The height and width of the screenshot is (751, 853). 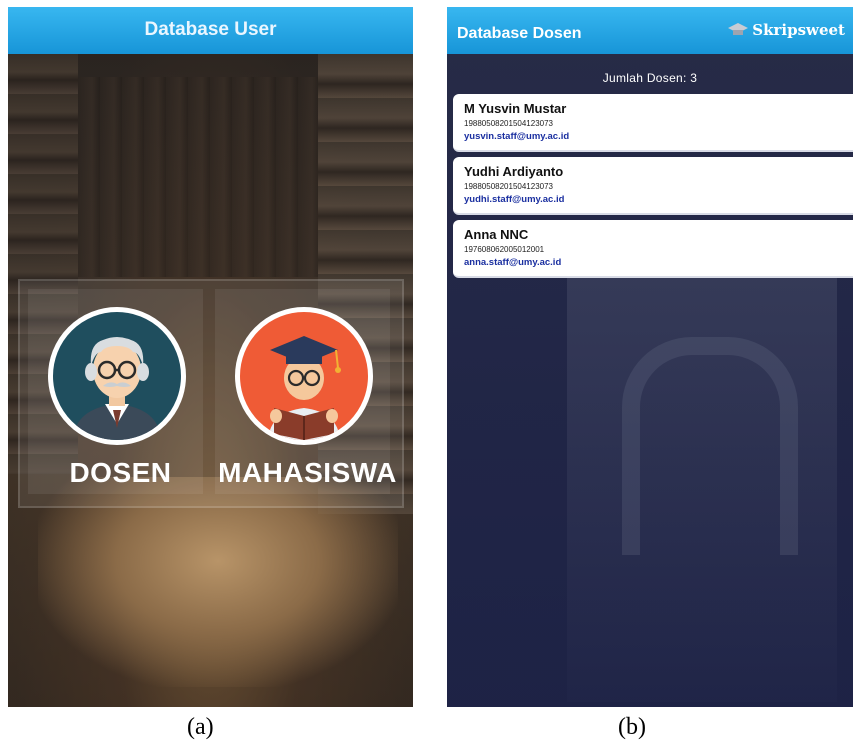 What do you see at coordinates (211, 393) in the screenshot?
I see `user-type-menu: DOSEN MAHASISWA` at bounding box center [211, 393].